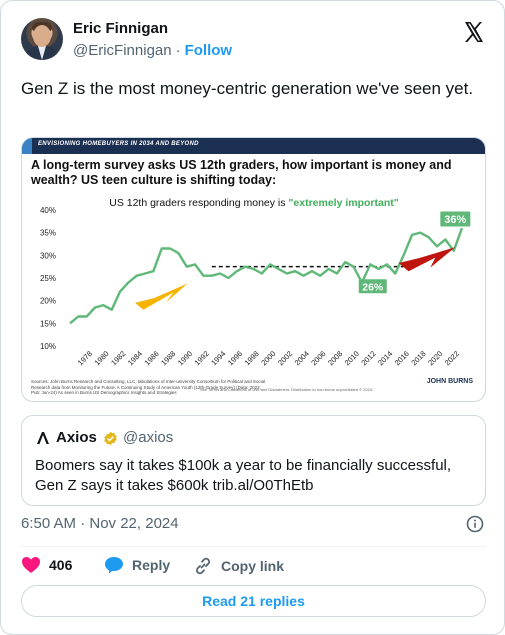  I want to click on red-arrow-icon, so click(427, 259).